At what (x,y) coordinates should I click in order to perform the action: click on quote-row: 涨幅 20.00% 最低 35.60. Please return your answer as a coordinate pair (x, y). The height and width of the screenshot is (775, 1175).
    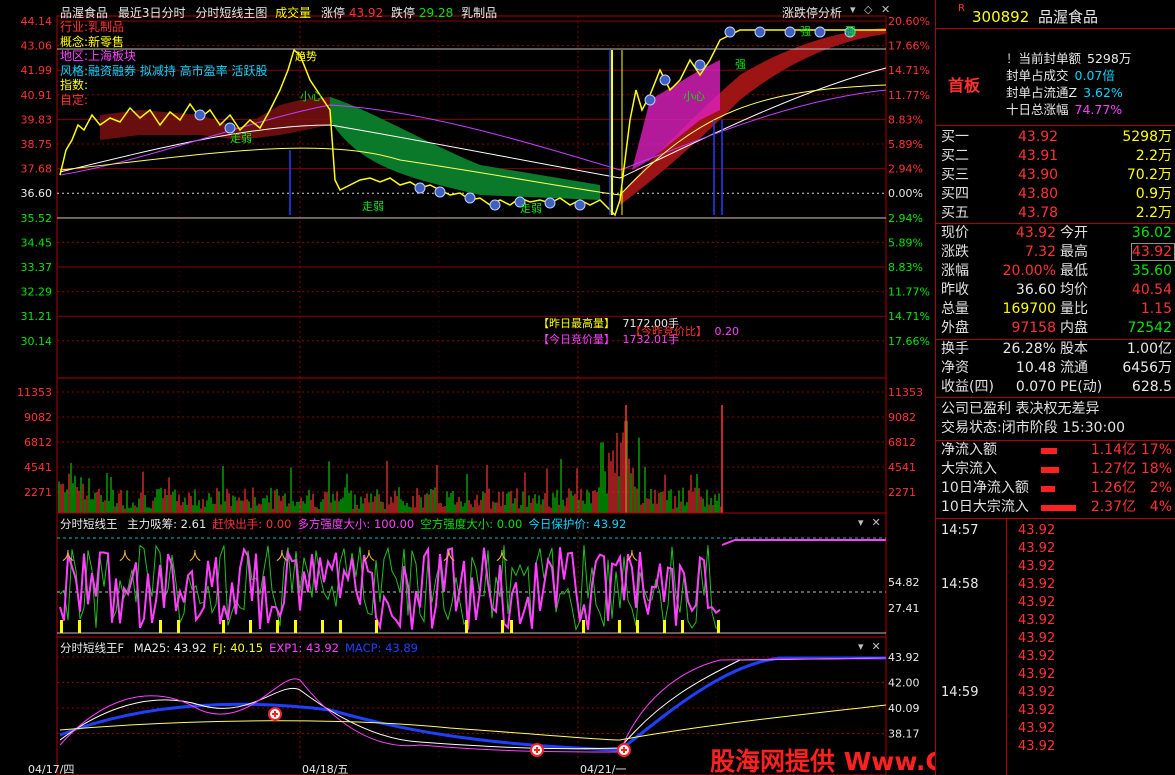
    Looking at the image, I should click on (1055, 271).